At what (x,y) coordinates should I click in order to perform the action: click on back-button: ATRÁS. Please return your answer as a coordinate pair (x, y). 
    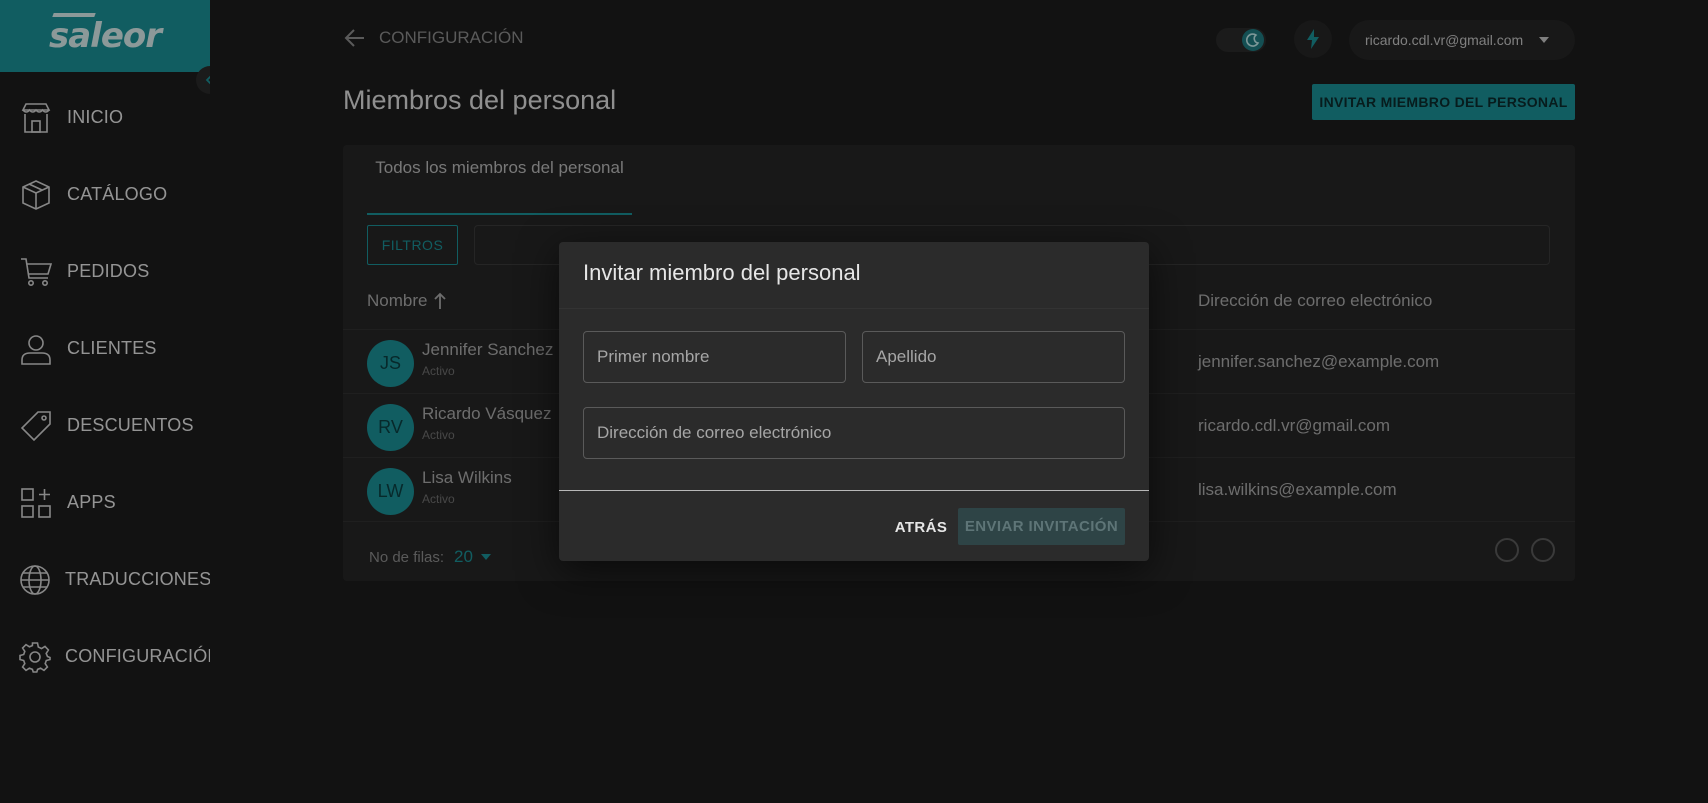
    Looking at the image, I should click on (921, 527).